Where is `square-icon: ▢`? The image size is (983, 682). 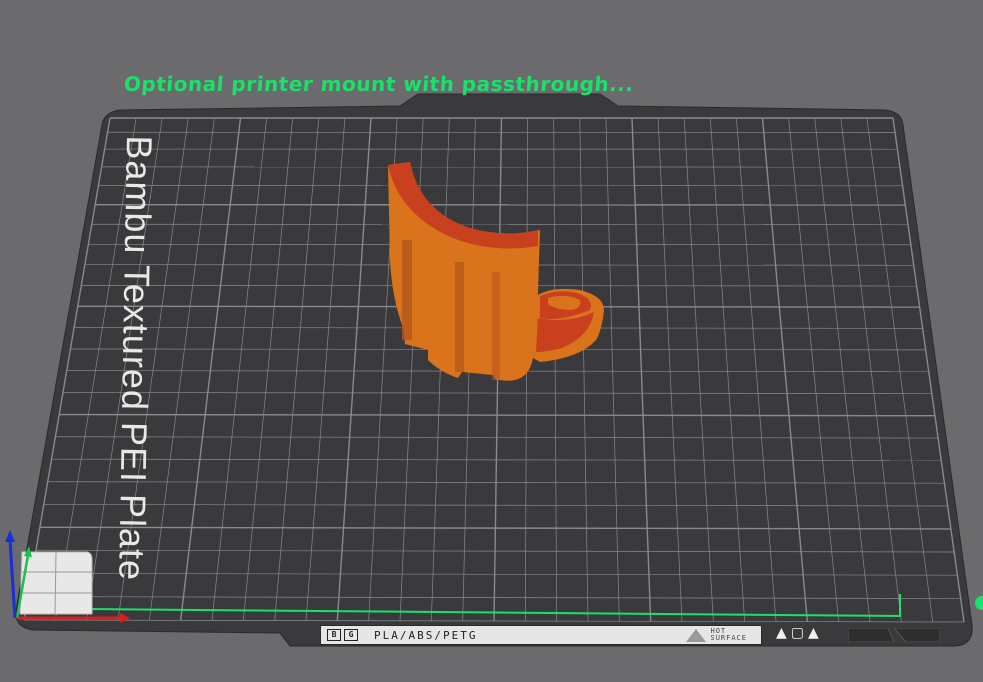
square-icon: ▢ is located at coordinates (797, 633).